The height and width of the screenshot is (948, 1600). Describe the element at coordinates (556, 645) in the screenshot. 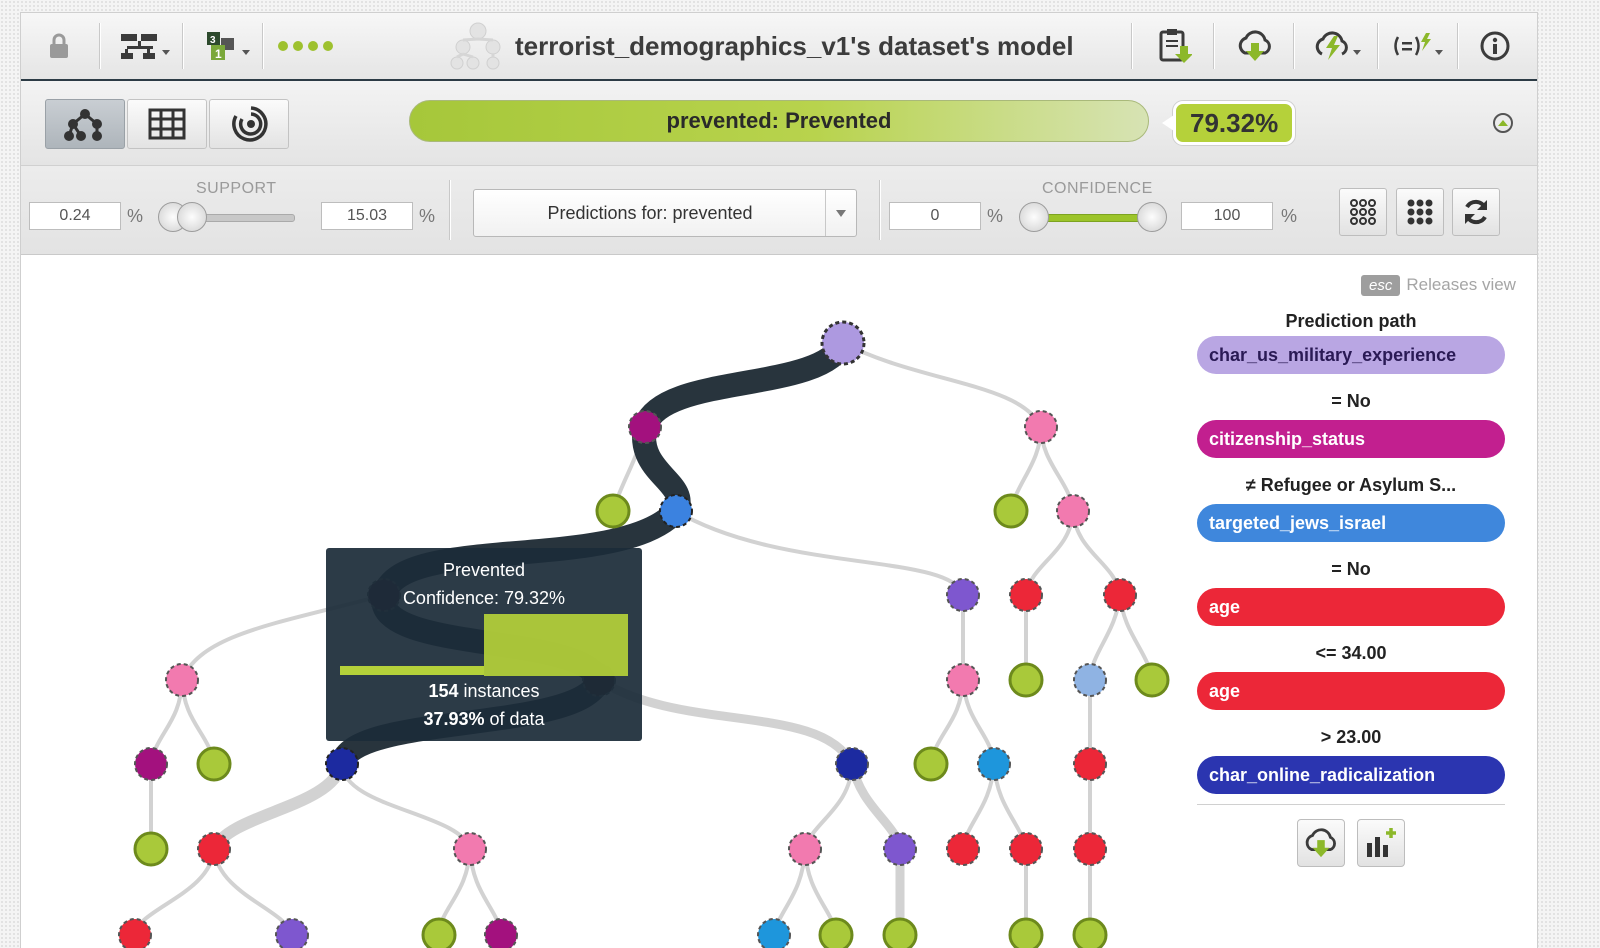

I see `tooltip-bar-large` at that location.